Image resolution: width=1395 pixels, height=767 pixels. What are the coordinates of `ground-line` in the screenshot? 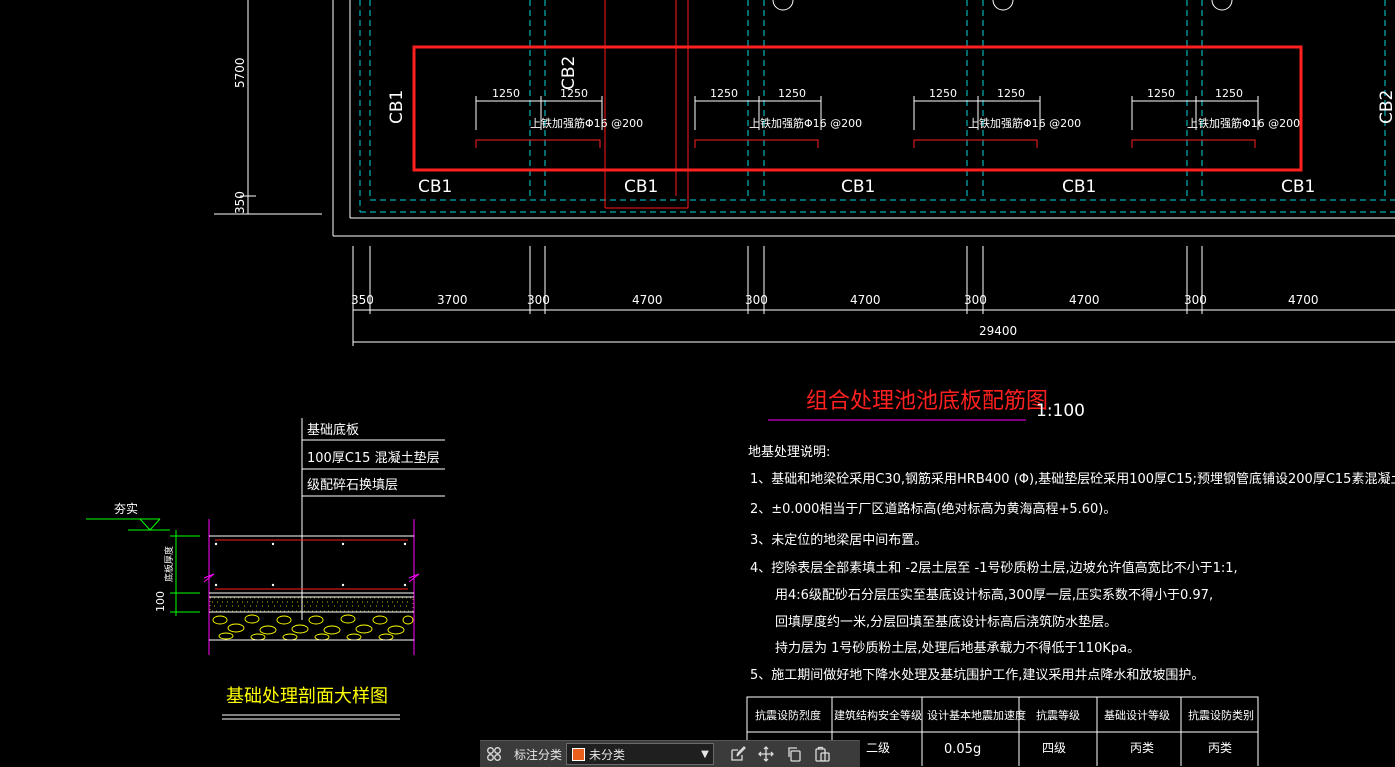 It's located at (128, 524).